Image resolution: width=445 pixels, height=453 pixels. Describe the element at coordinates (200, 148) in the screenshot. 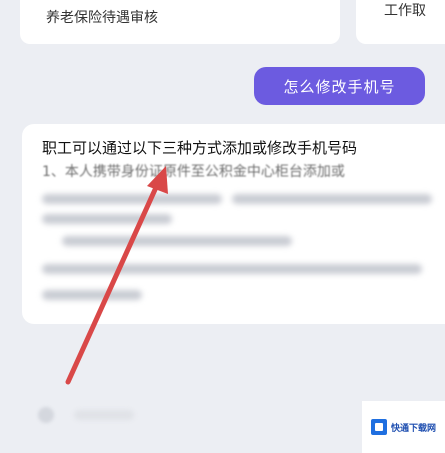

I see `answer-title: 职工可以通过以下三种方式添加或修改手机号码` at that location.